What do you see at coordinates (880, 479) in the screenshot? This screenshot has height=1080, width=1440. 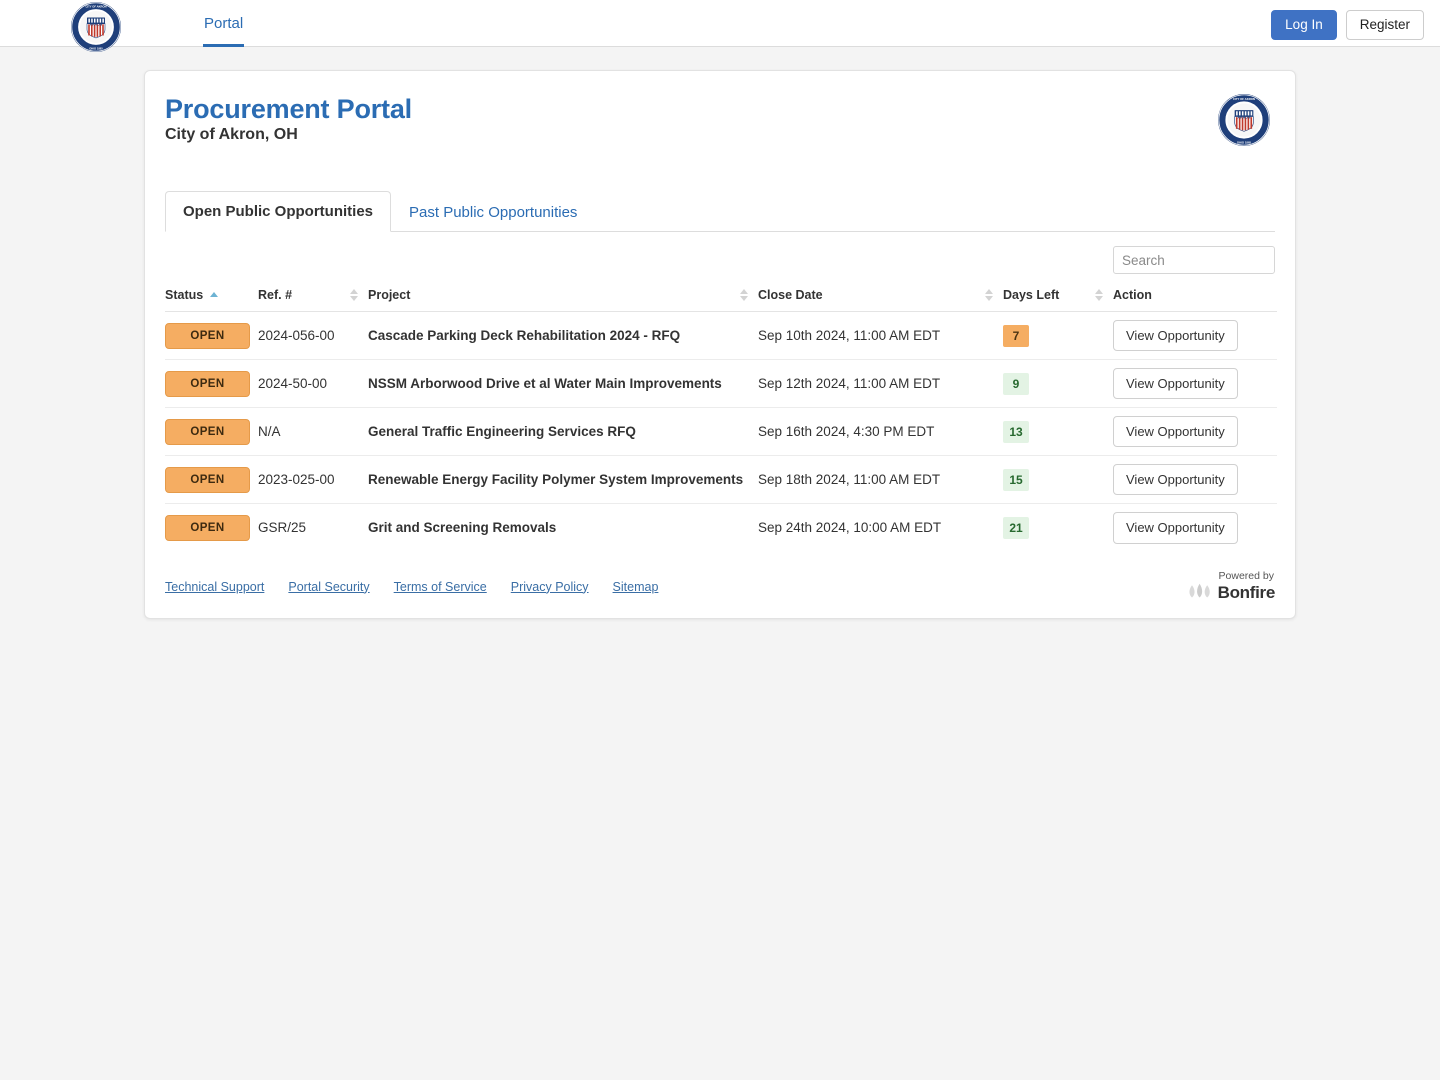 I see `cell-close-date: Sep 18th 2024, 11:00 AM EDT` at bounding box center [880, 479].